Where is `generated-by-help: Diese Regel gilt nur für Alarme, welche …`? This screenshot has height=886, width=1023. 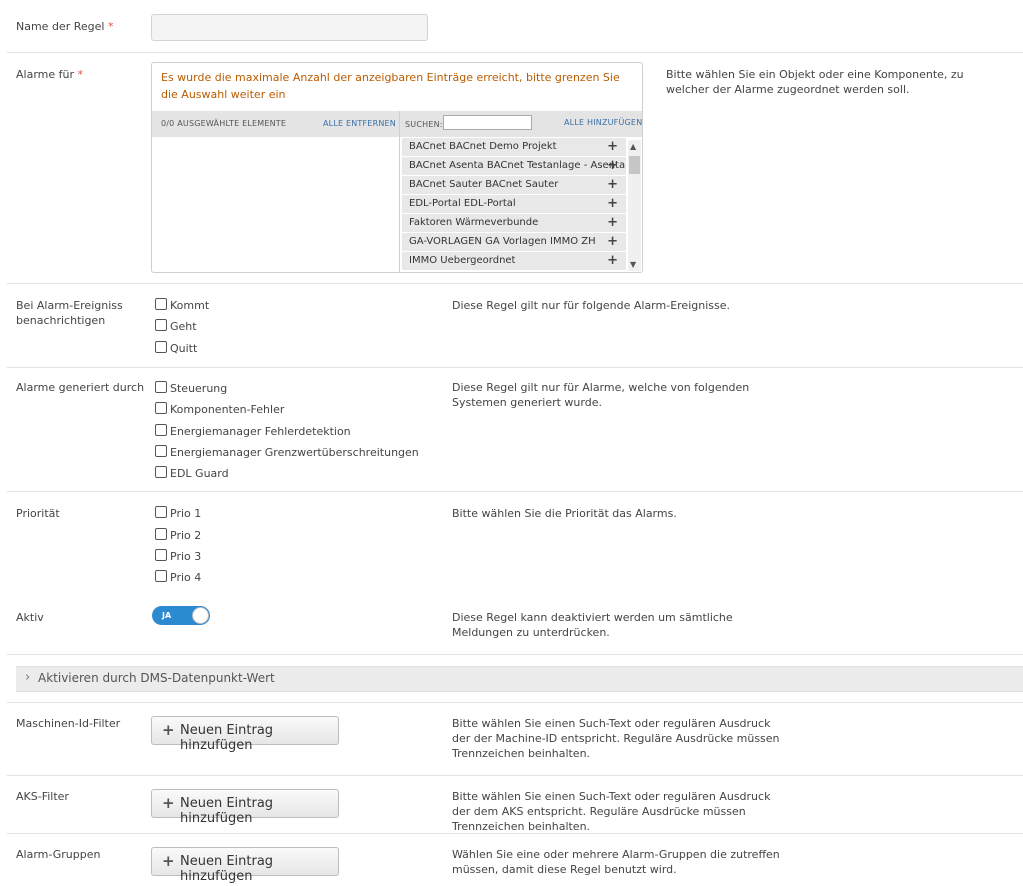
generated-by-help: Diese Regel gilt nur für Alarme, welche … is located at coordinates (601, 395).